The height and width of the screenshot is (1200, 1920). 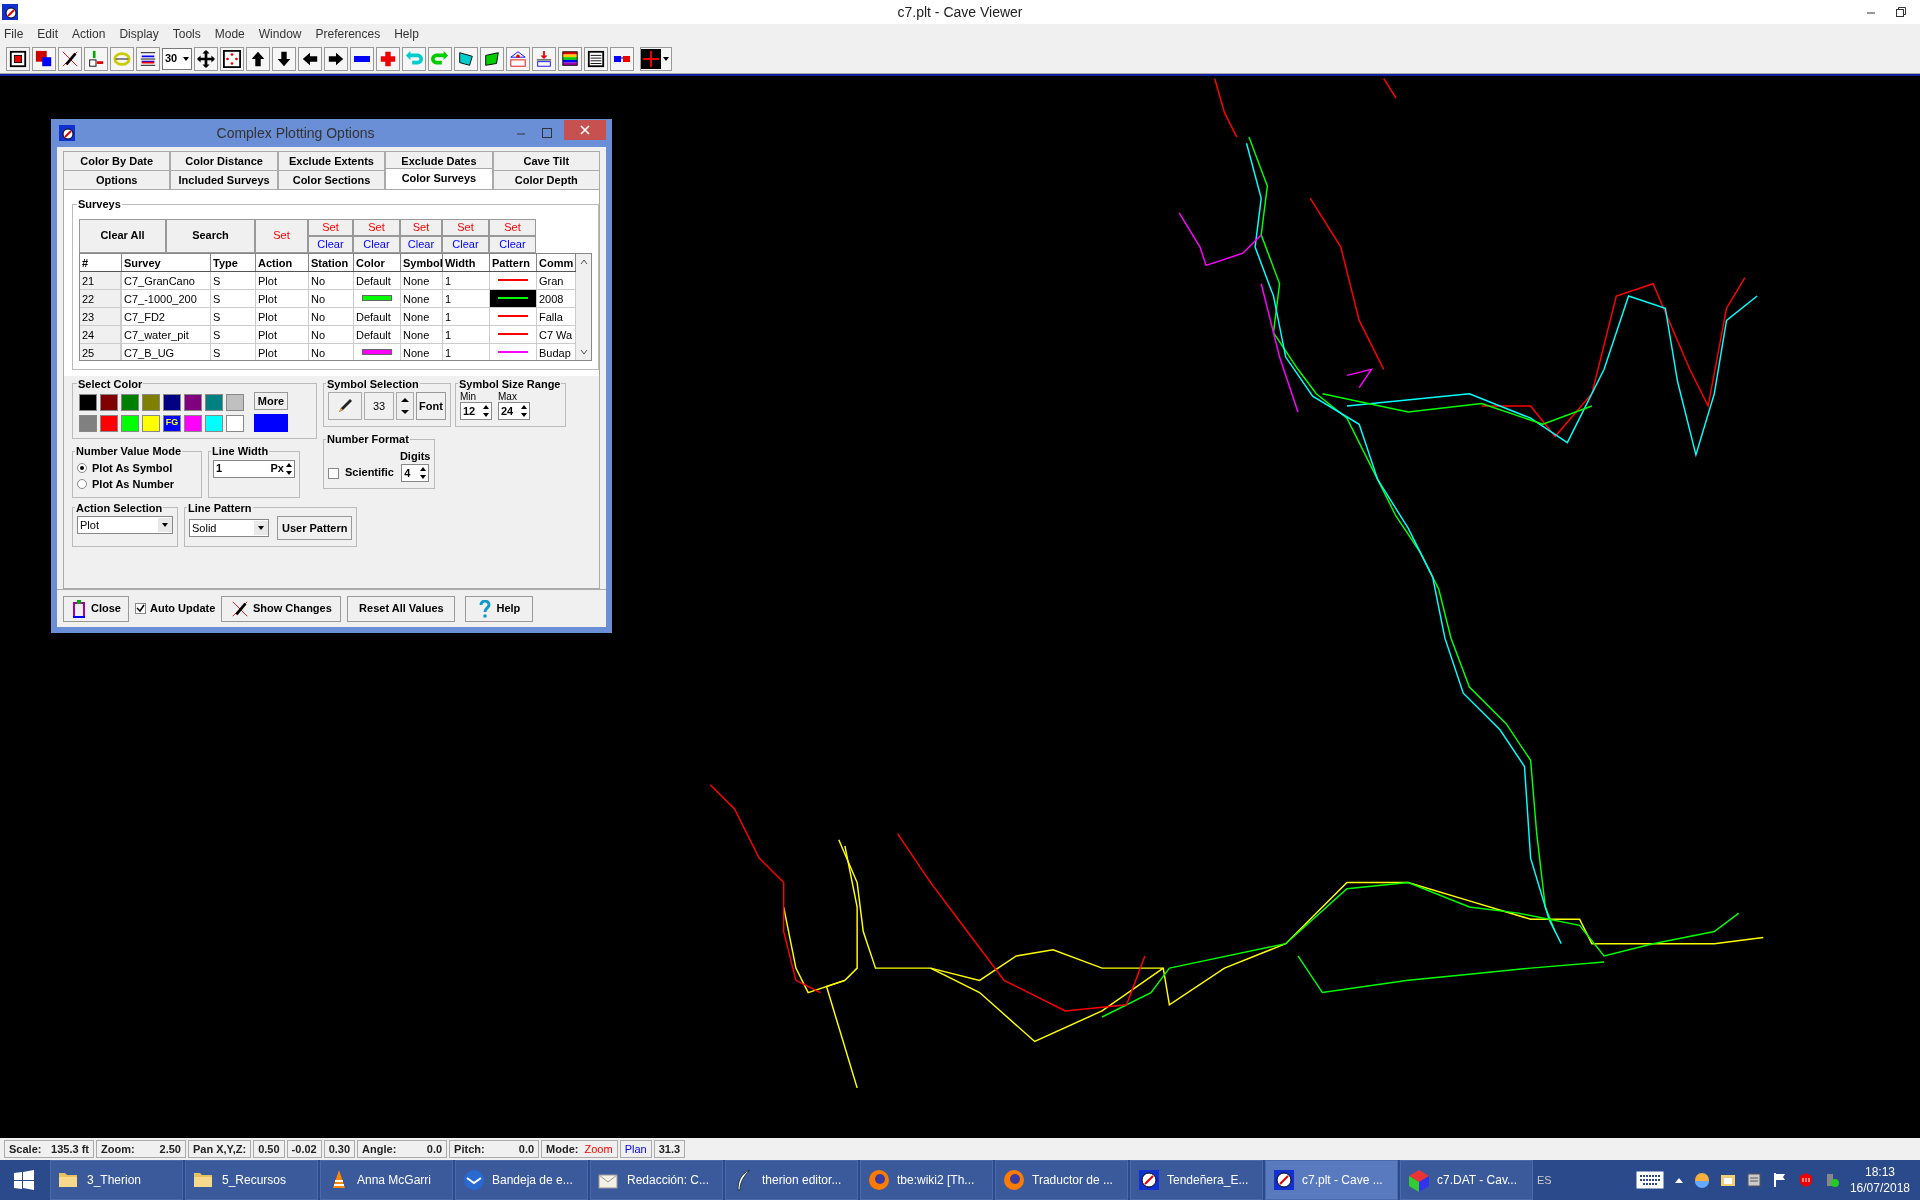 I want to click on menu-item: Tools, so click(x=186, y=34).